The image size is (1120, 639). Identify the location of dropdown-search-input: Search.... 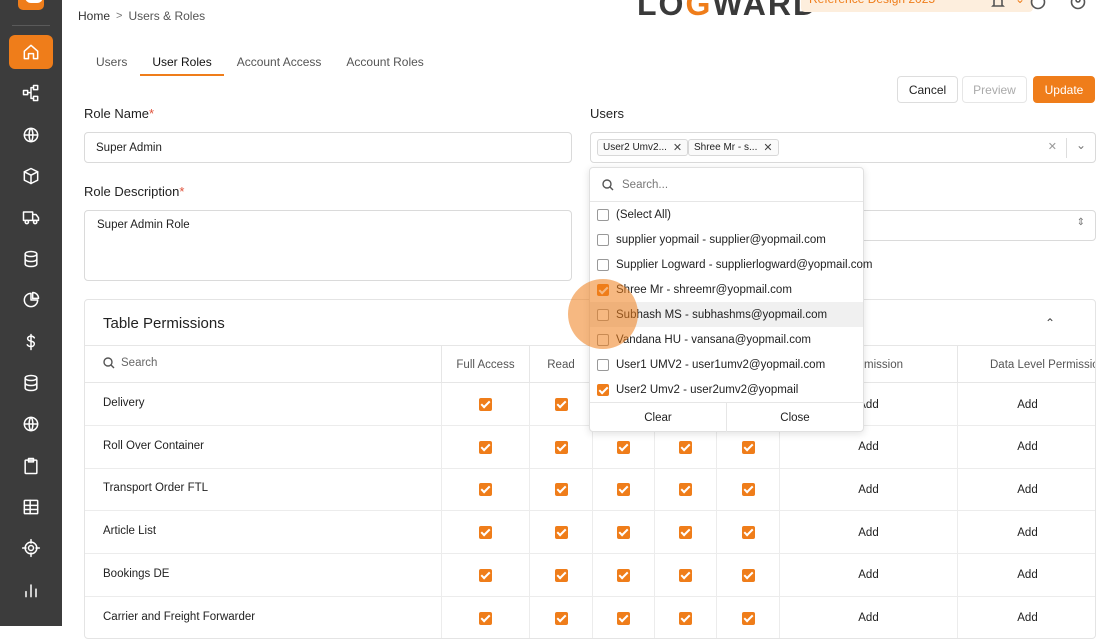
(726, 185).